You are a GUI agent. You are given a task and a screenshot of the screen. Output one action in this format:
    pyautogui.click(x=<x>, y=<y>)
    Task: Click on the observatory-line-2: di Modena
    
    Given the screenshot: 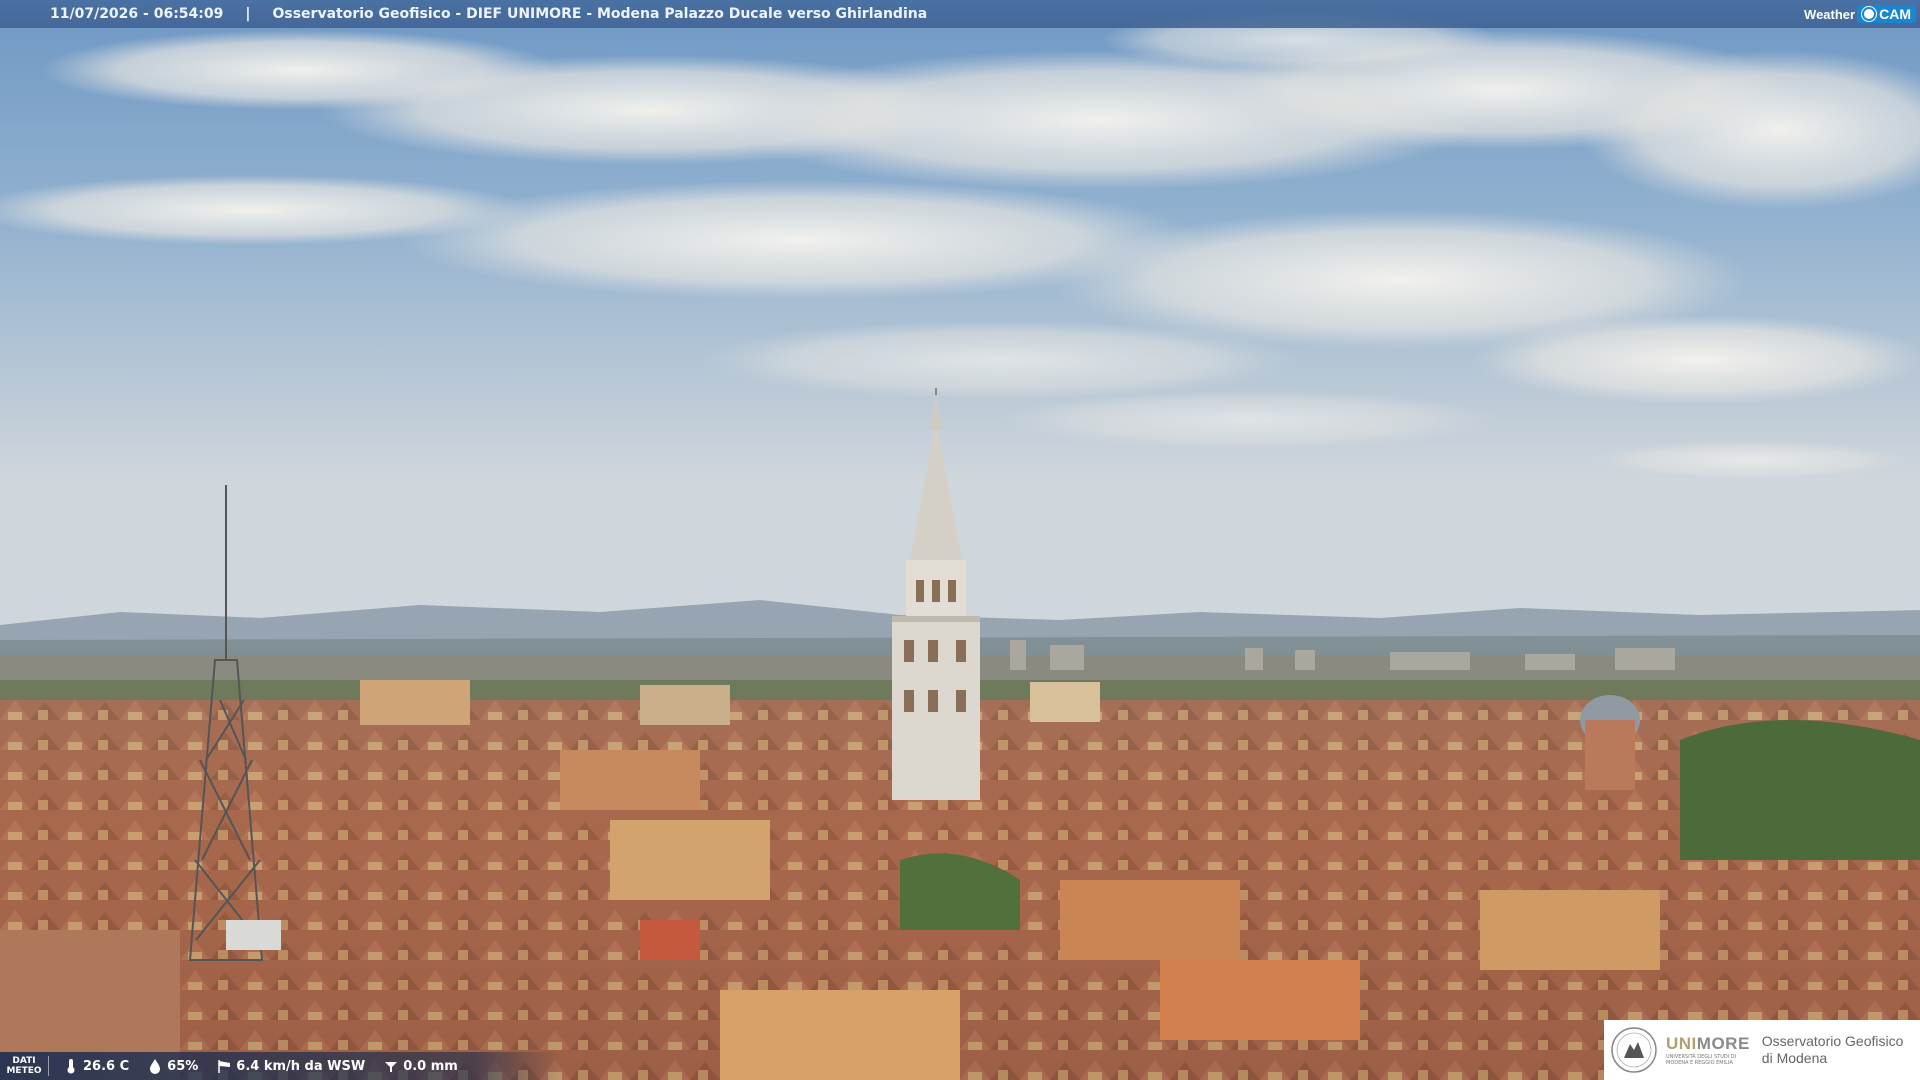 What is the action you would take?
    pyautogui.click(x=1794, y=1058)
    